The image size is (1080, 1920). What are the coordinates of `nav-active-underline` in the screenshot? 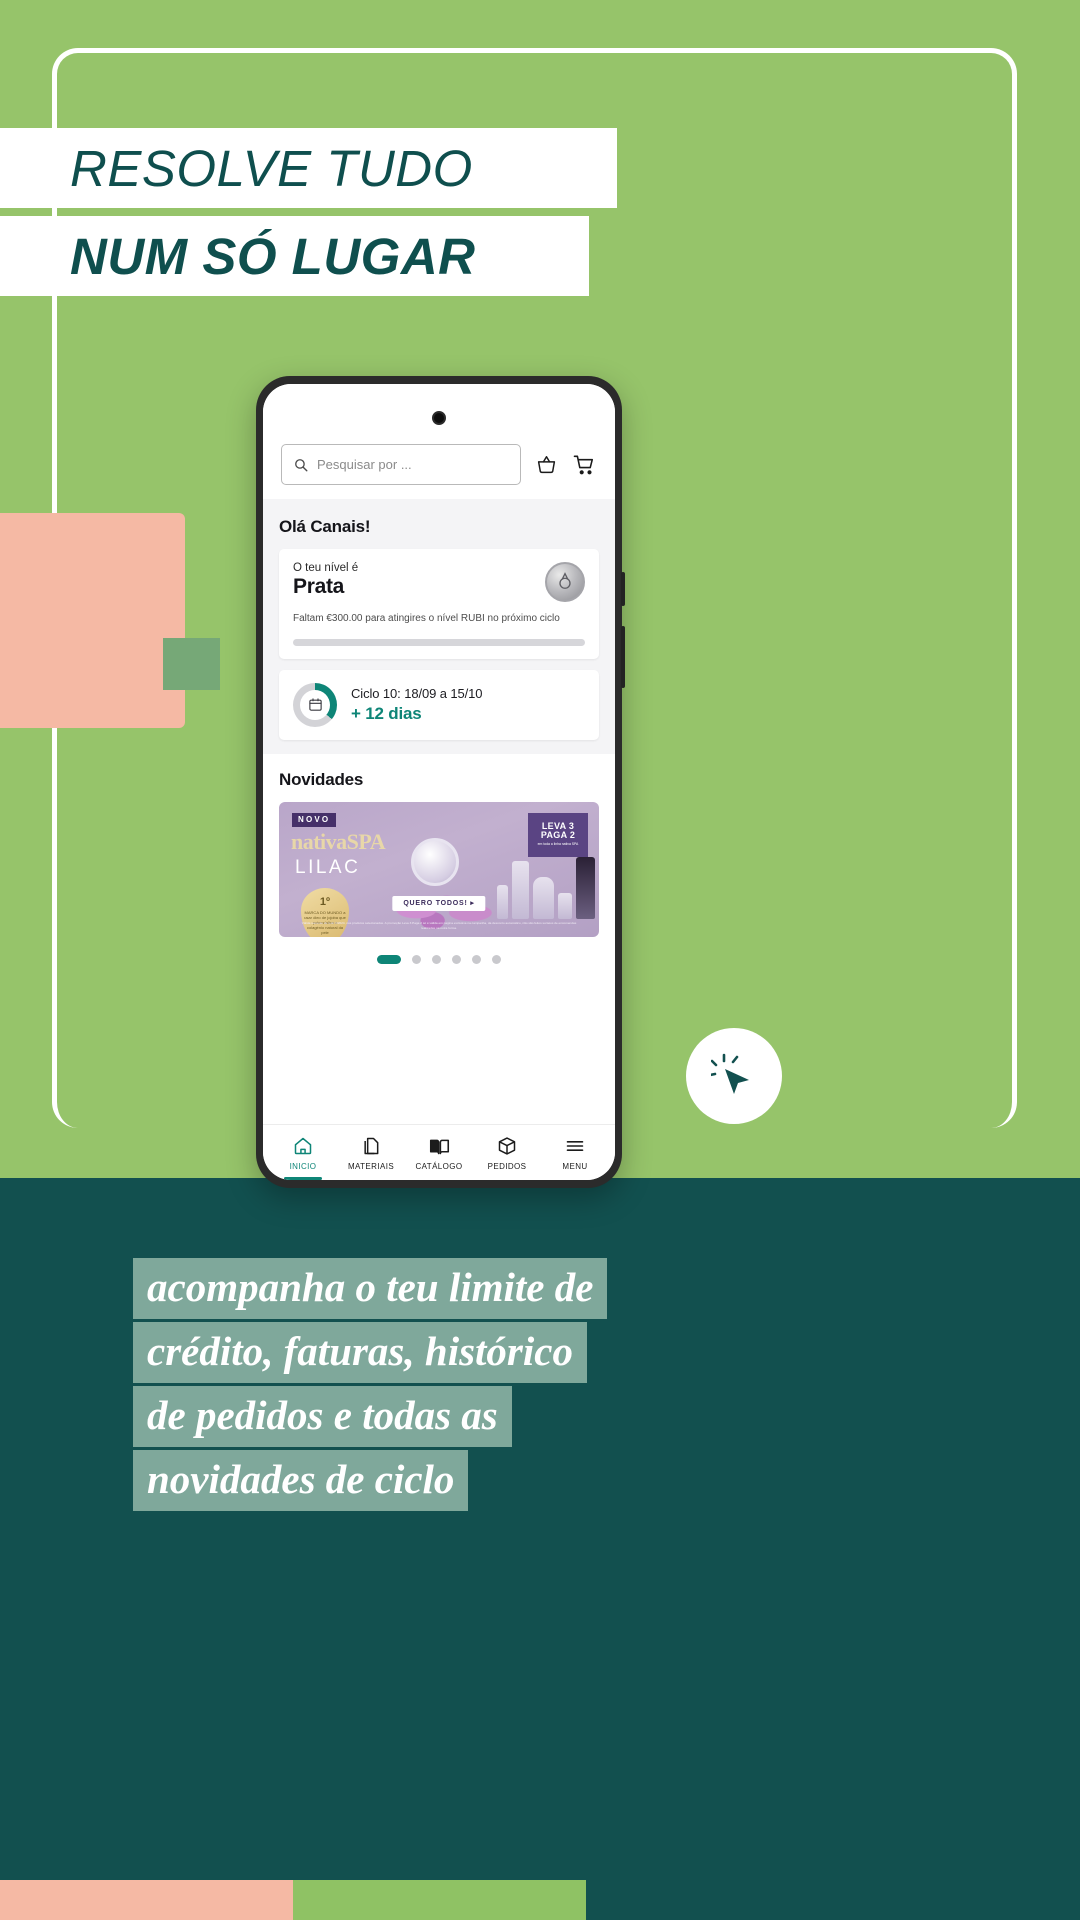 It's located at (303, 1178).